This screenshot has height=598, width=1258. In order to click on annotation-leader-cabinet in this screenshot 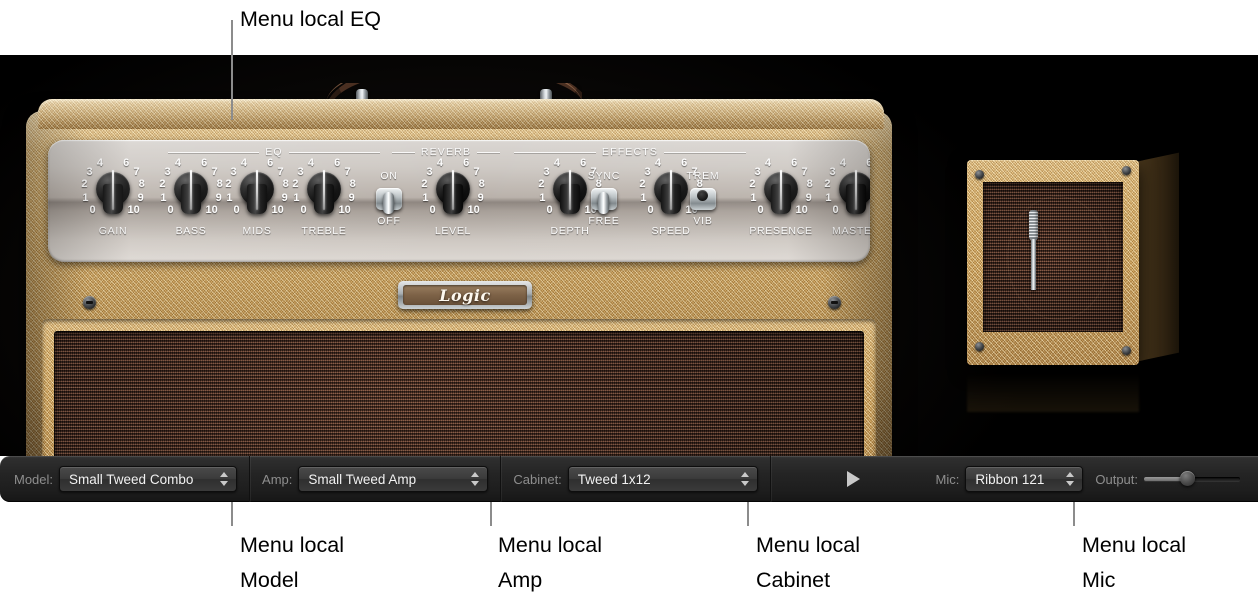, I will do `click(748, 514)`.